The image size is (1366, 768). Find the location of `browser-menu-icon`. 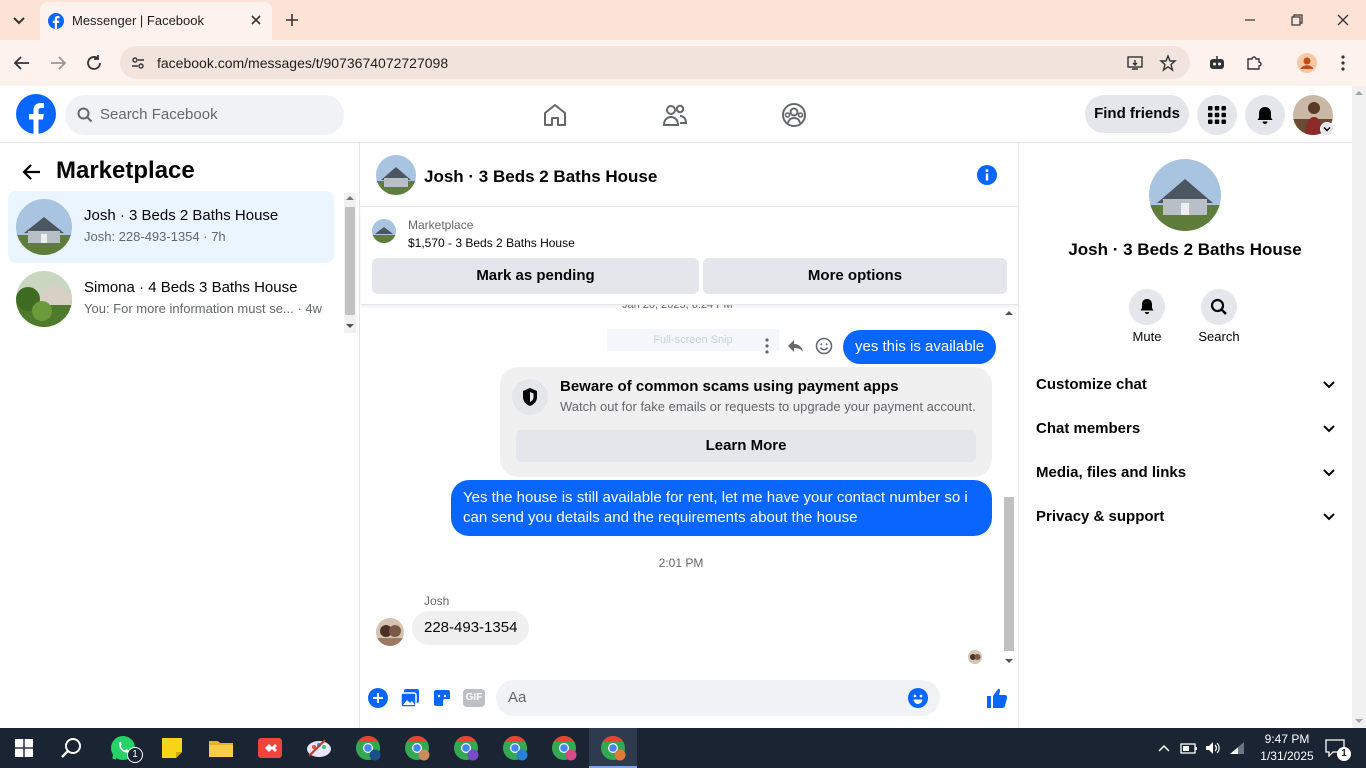

browser-menu-icon is located at coordinates (1343, 63).